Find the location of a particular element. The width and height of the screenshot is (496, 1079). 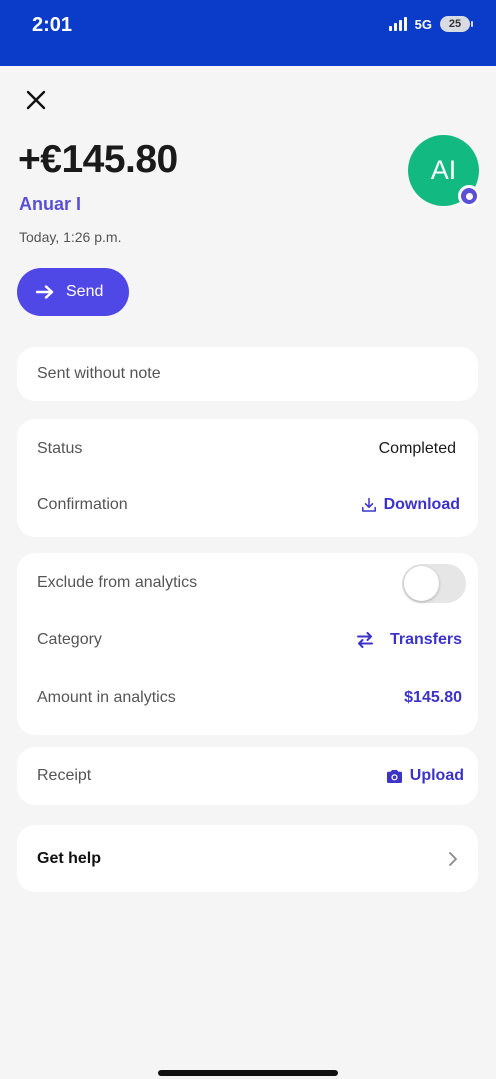

status-time: 2:01 is located at coordinates (52, 25).